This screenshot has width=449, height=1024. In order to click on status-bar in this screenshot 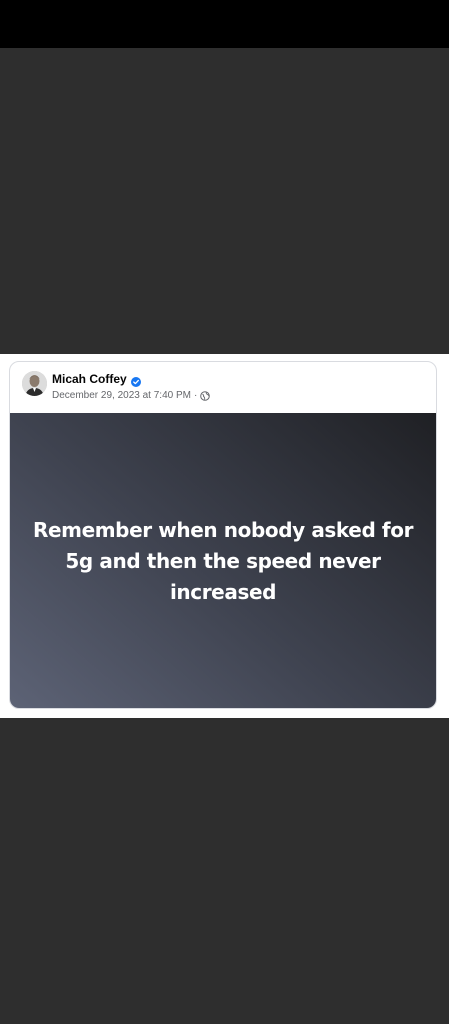, I will do `click(224, 24)`.